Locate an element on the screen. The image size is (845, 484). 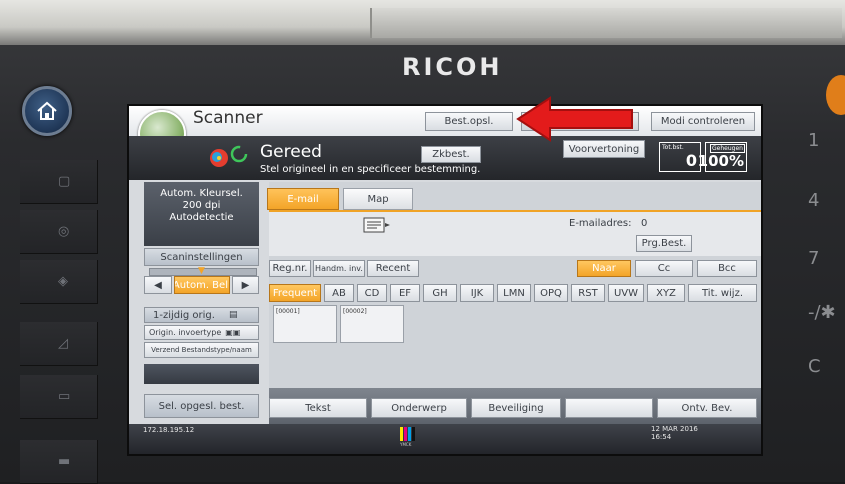
keypad-4: 4 is located at coordinates (813, 200).